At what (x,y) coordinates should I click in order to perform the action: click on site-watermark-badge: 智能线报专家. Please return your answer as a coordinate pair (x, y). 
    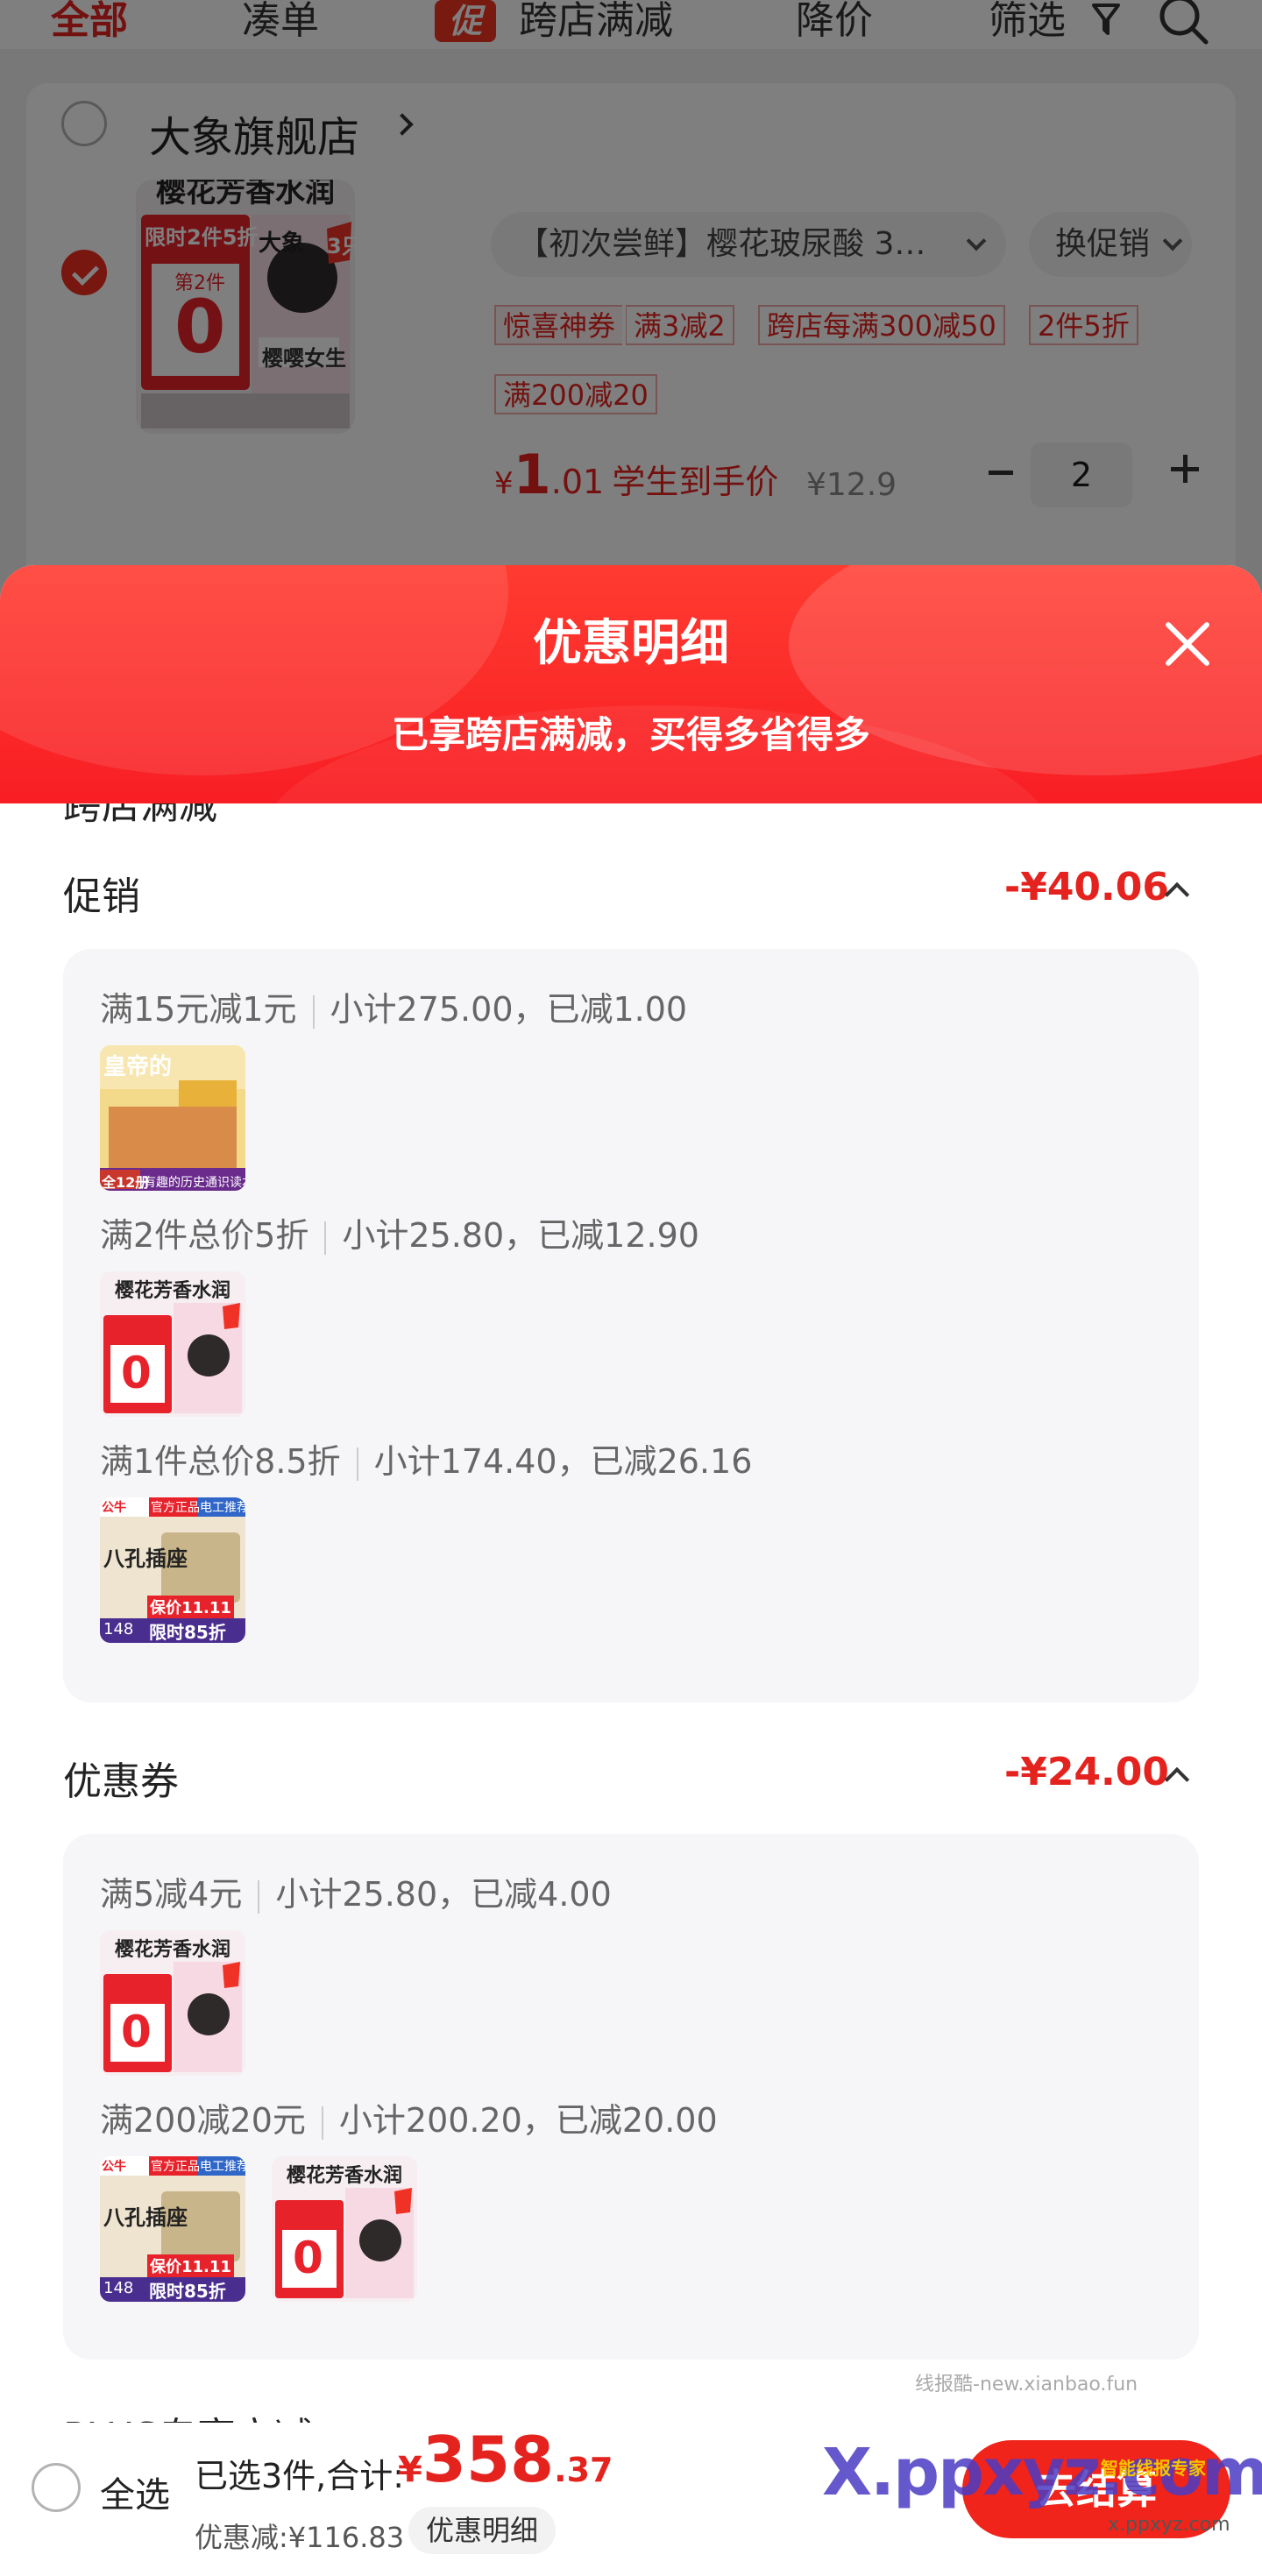
    Looking at the image, I should click on (1153, 2468).